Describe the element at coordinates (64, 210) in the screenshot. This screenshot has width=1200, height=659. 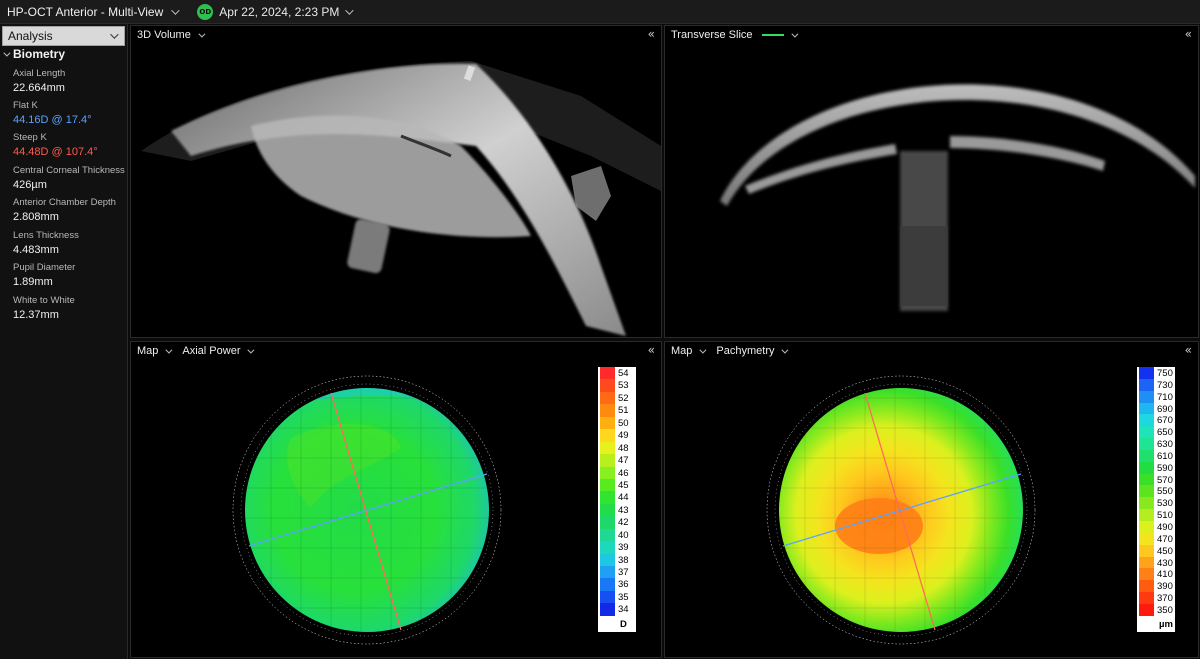
I see `metric-anterior-chamber-depth: Anterior Chamber Depth 2.808mm` at that location.